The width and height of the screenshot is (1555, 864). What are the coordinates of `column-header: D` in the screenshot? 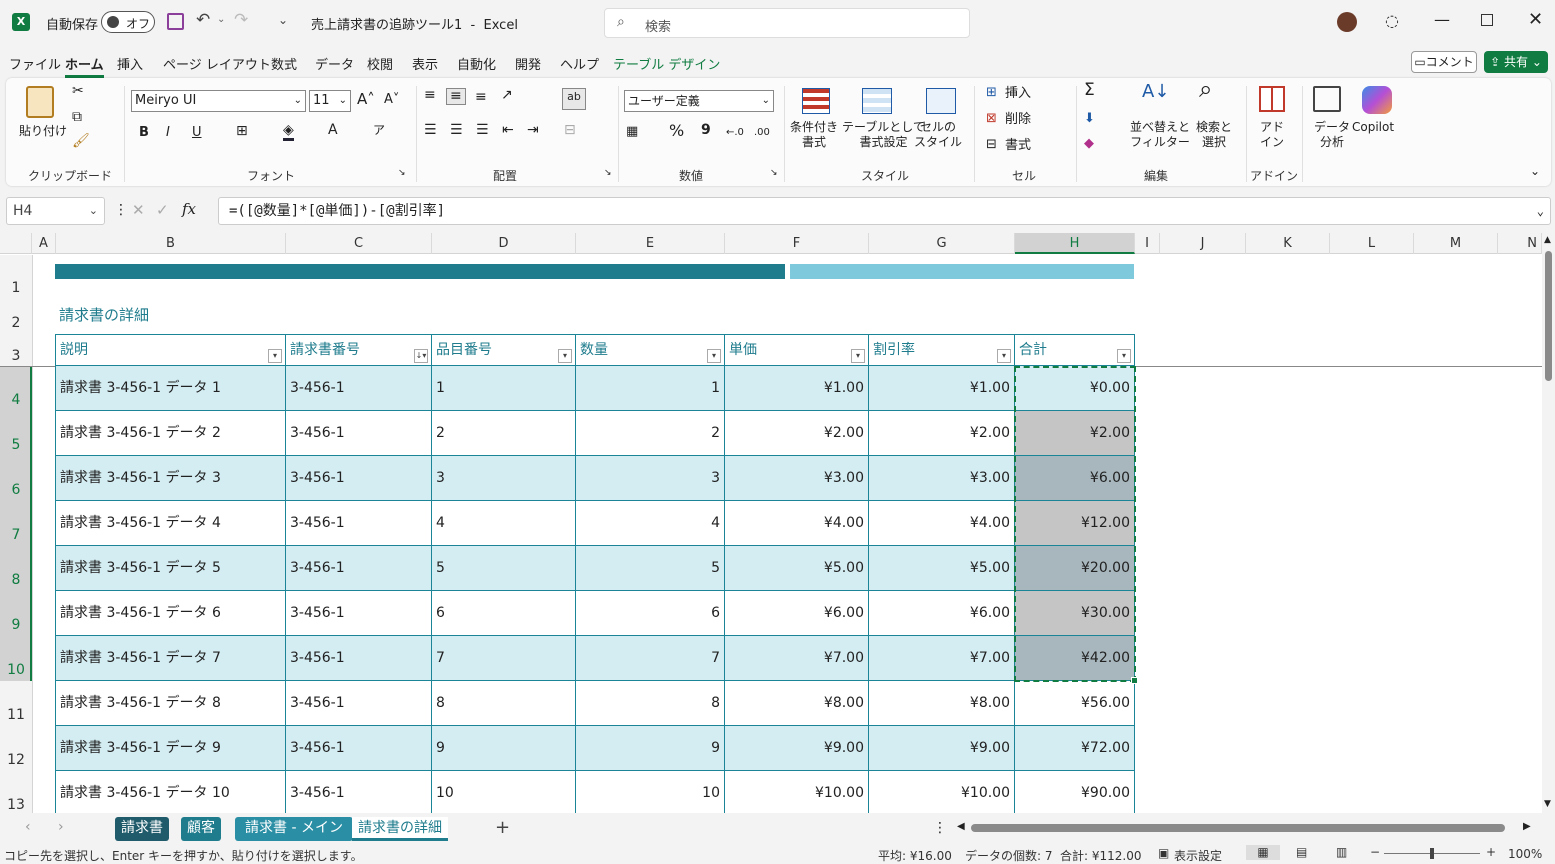 It's located at (504, 243).